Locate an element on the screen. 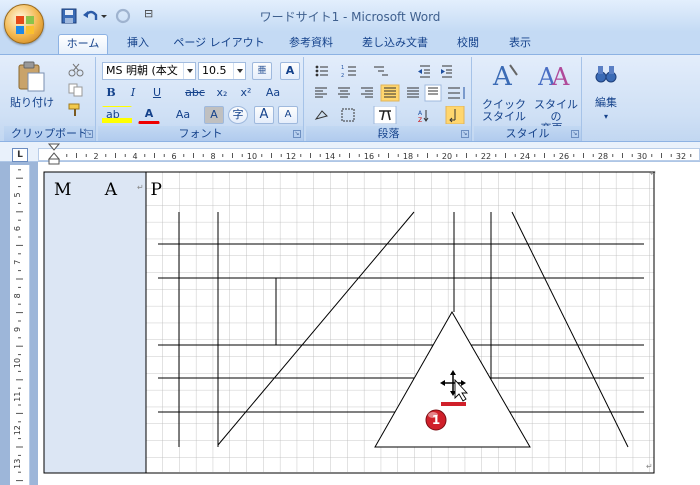 This screenshot has width=700, height=485. superscript-button: x² is located at coordinates (246, 93).